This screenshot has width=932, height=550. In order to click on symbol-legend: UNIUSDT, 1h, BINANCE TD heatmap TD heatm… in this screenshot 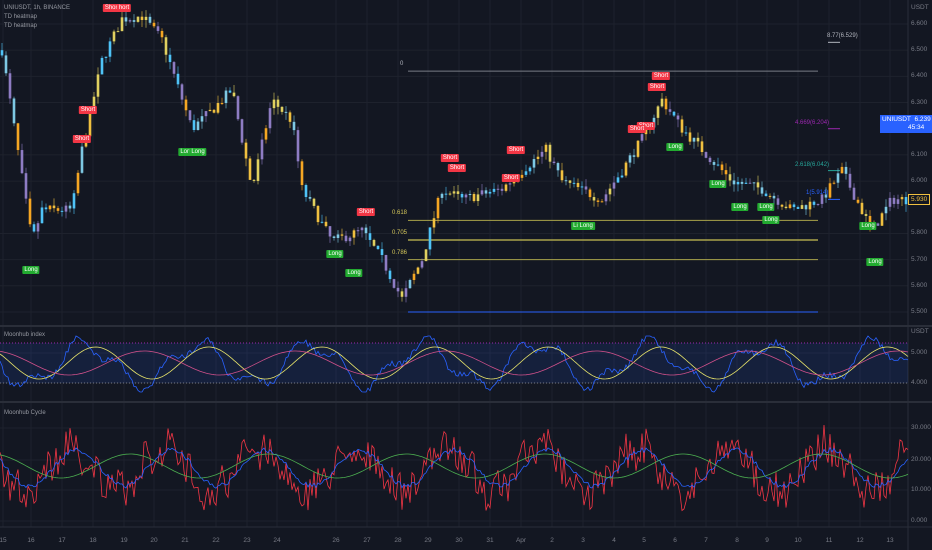, I will do `click(37, 17)`.